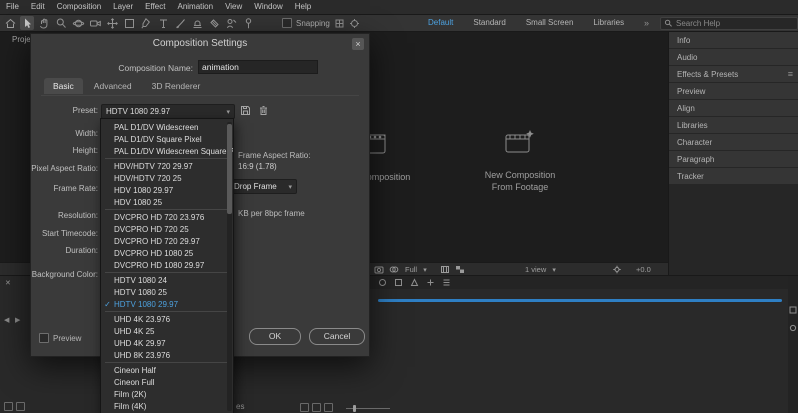 Image resolution: width=798 pixels, height=413 pixels. Describe the element at coordinates (167, 241) in the screenshot. I see `preset-option: ✓ DVCPRO HD 720 29.97` at that location.